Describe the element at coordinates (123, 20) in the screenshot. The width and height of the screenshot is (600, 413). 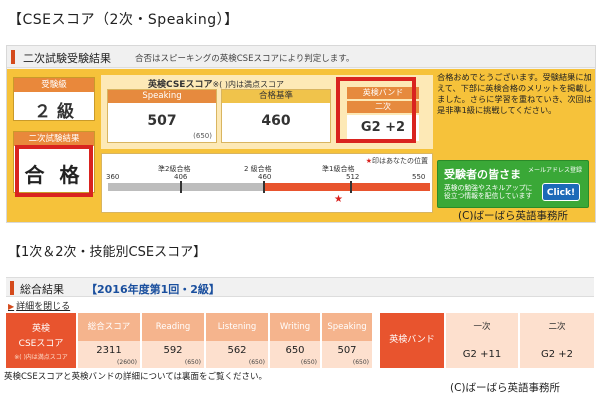
I see `section-heading-cse: 【CSEスコア（2次・Speaking）】` at that location.